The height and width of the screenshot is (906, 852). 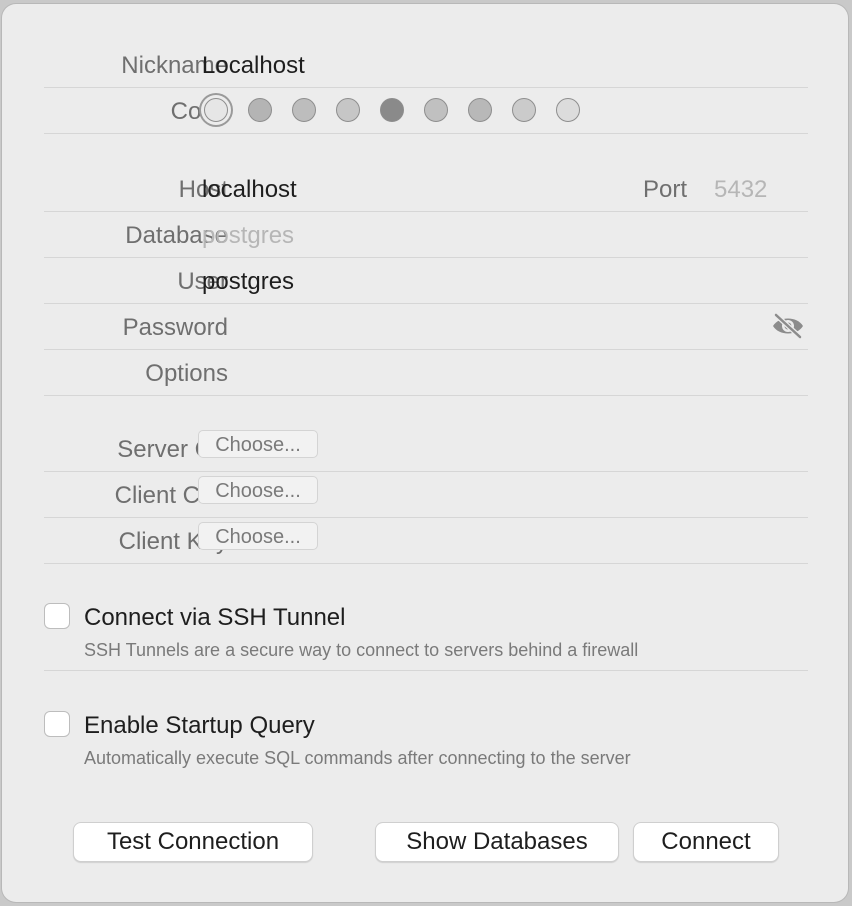 What do you see at coordinates (482, 374) in the screenshot?
I see `options-field` at bounding box center [482, 374].